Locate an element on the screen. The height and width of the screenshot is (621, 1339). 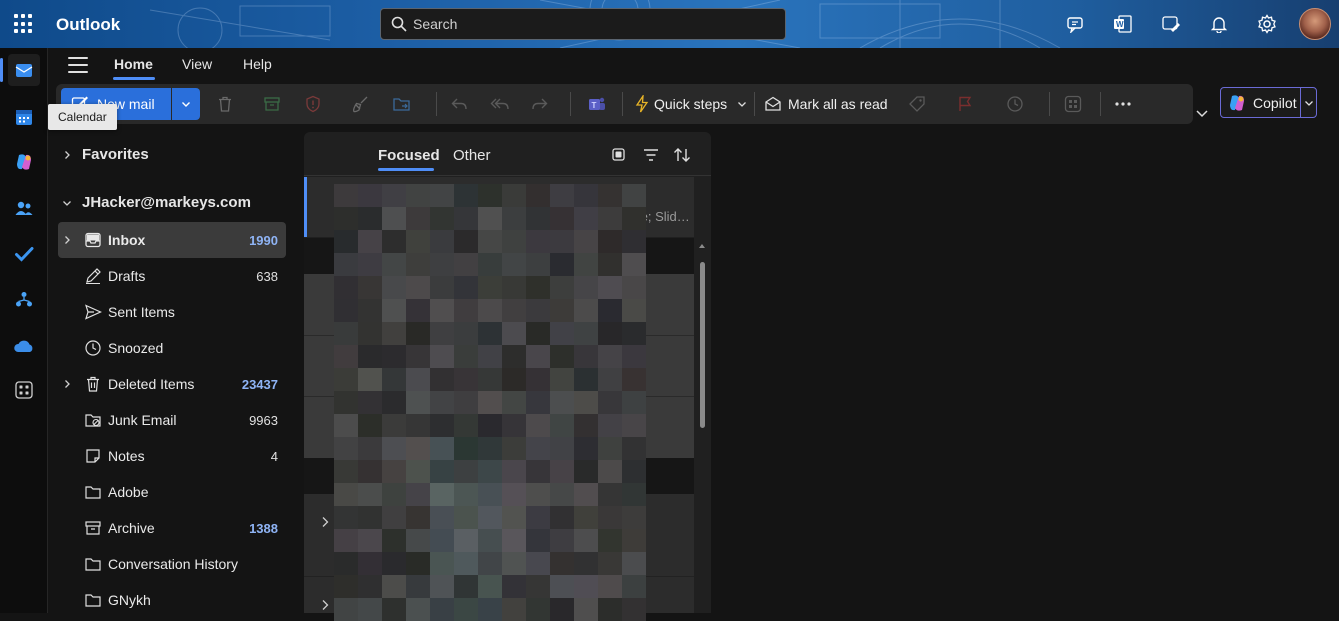
folder-junk-email: Junk Email 9963 is located at coordinates (172, 420).